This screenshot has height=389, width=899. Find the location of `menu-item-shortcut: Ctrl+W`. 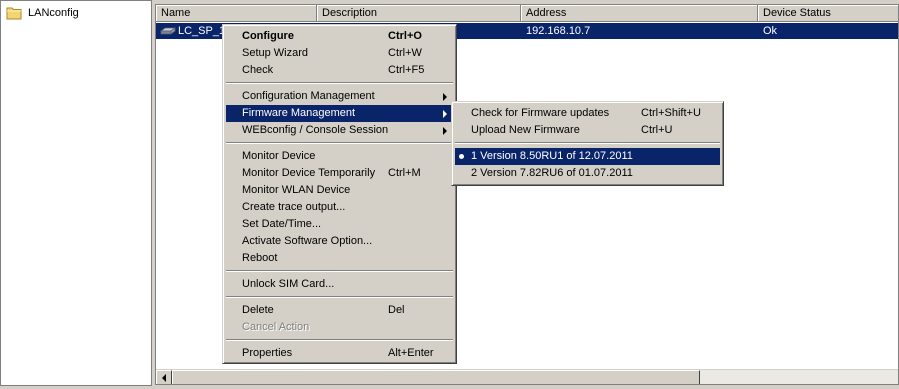

menu-item-shortcut: Ctrl+W is located at coordinates (405, 53).